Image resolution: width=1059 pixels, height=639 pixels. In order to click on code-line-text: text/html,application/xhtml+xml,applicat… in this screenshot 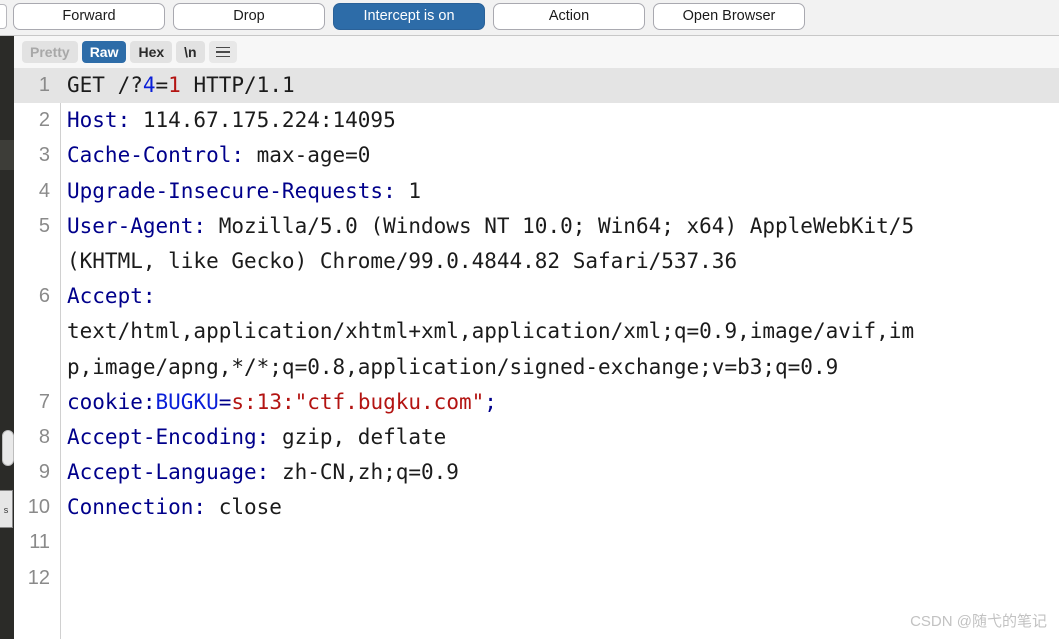, I will do `click(490, 331)`.